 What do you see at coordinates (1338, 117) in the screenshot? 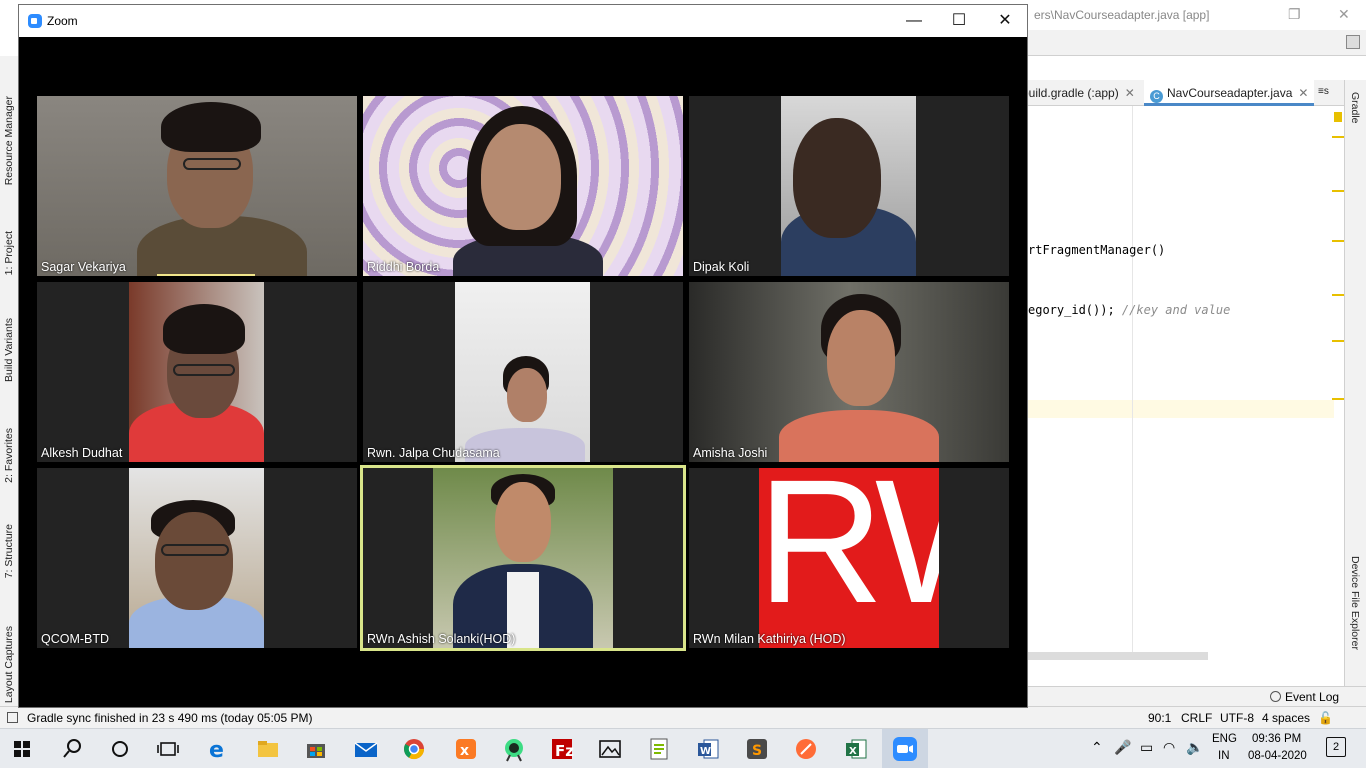
I see `warning-marker` at bounding box center [1338, 117].